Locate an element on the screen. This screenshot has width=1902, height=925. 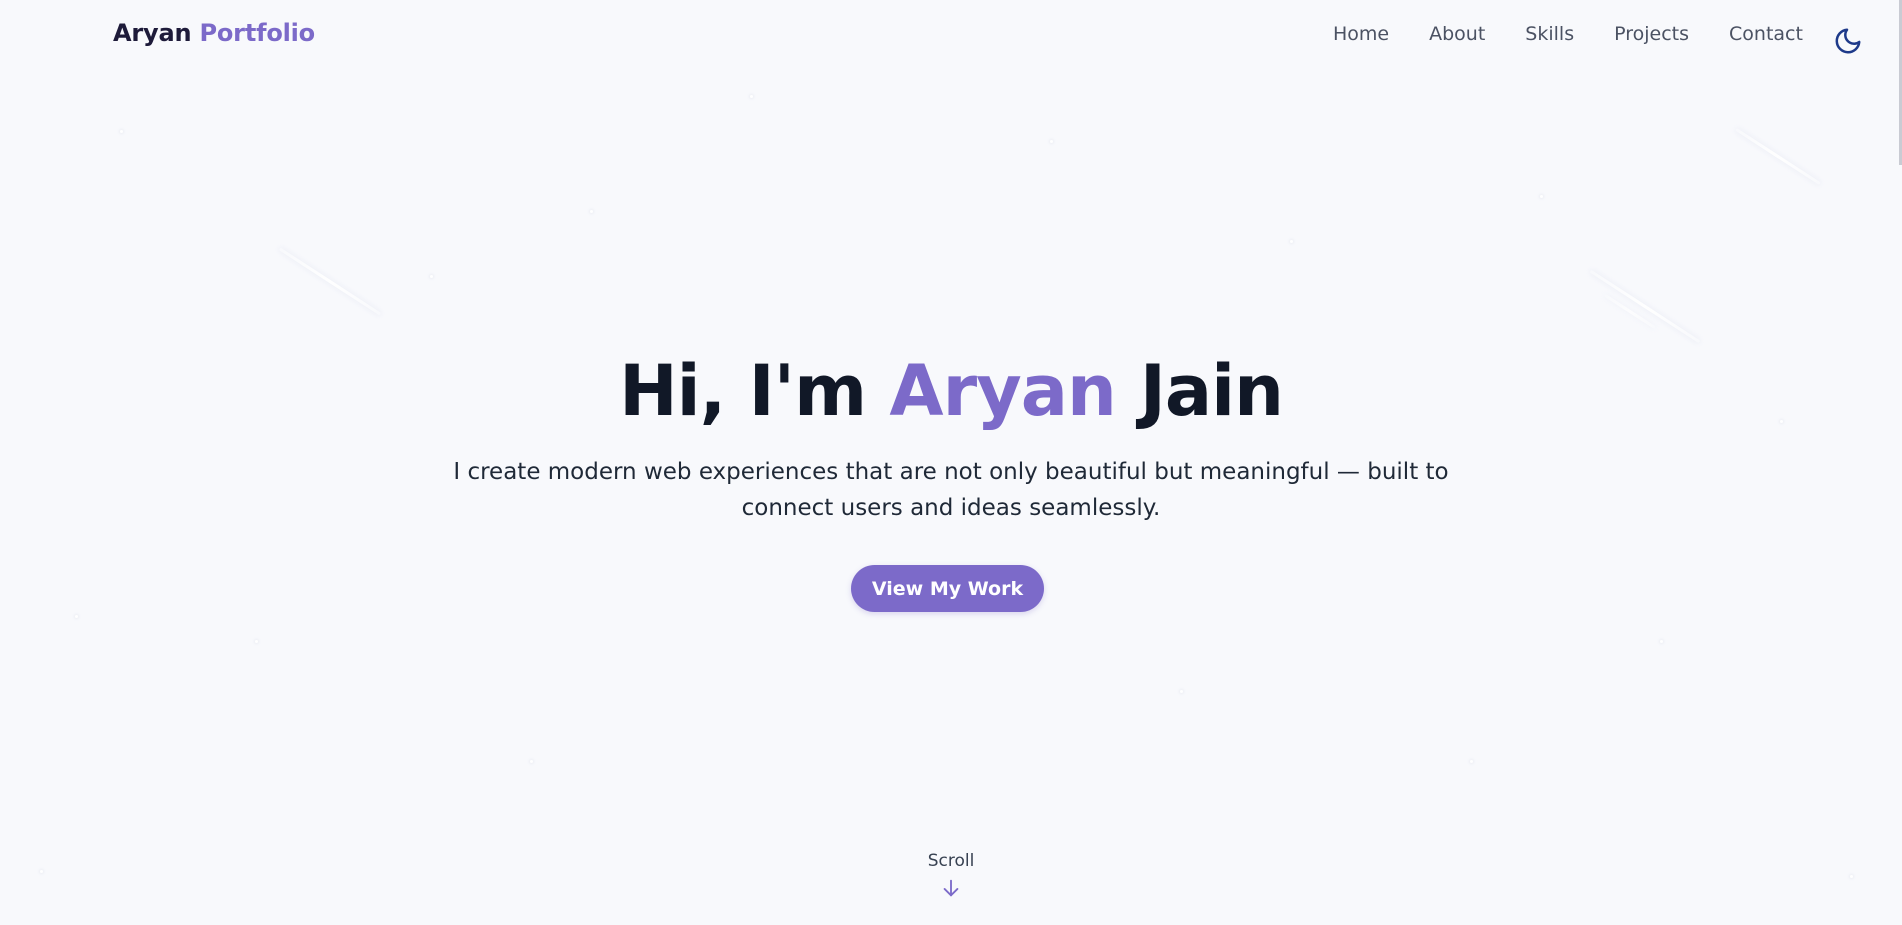
hero-greeting: Hi, I'm is located at coordinates (743, 391).